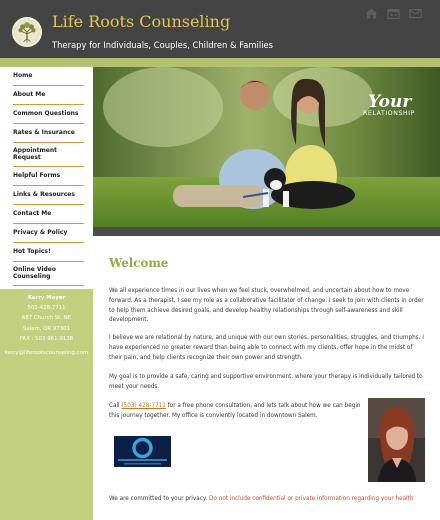 The width and height of the screenshot is (440, 520). Describe the element at coordinates (139, 263) in the screenshot. I see `page-heading: Welcome` at that location.